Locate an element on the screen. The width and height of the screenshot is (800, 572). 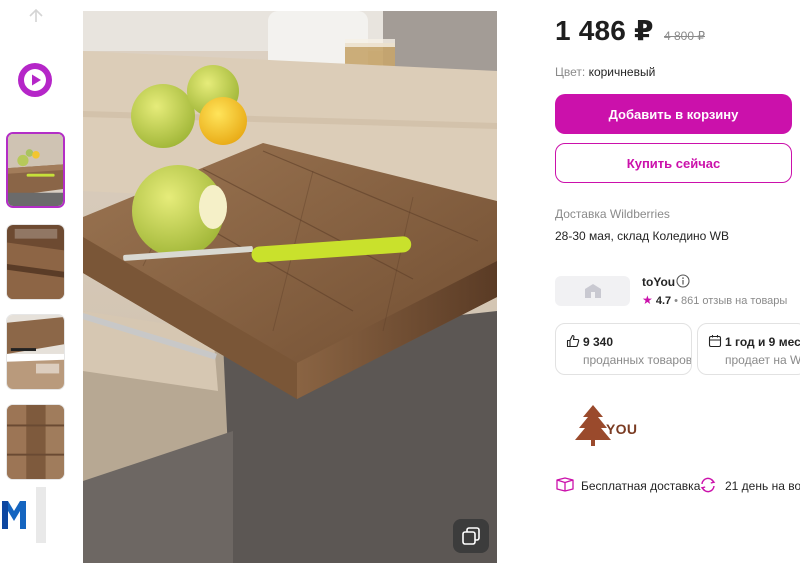
stat-card-seller-age: 1 год и 9 мес продает на Wildberries is located at coordinates (748, 349).